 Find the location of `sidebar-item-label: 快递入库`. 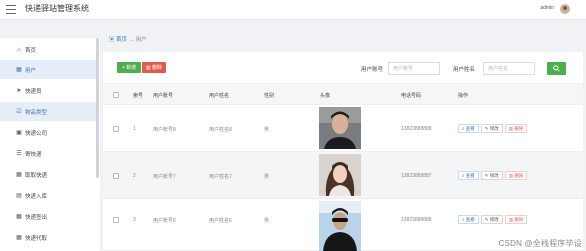

sidebar-item-label: 快递入库 is located at coordinates (36, 196).